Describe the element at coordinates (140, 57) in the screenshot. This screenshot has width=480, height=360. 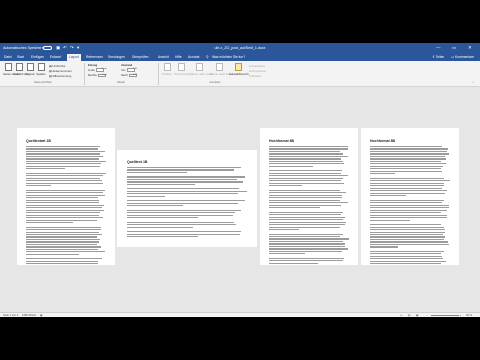
I see `tab-ueberpruefen: Überprüfen` at that location.